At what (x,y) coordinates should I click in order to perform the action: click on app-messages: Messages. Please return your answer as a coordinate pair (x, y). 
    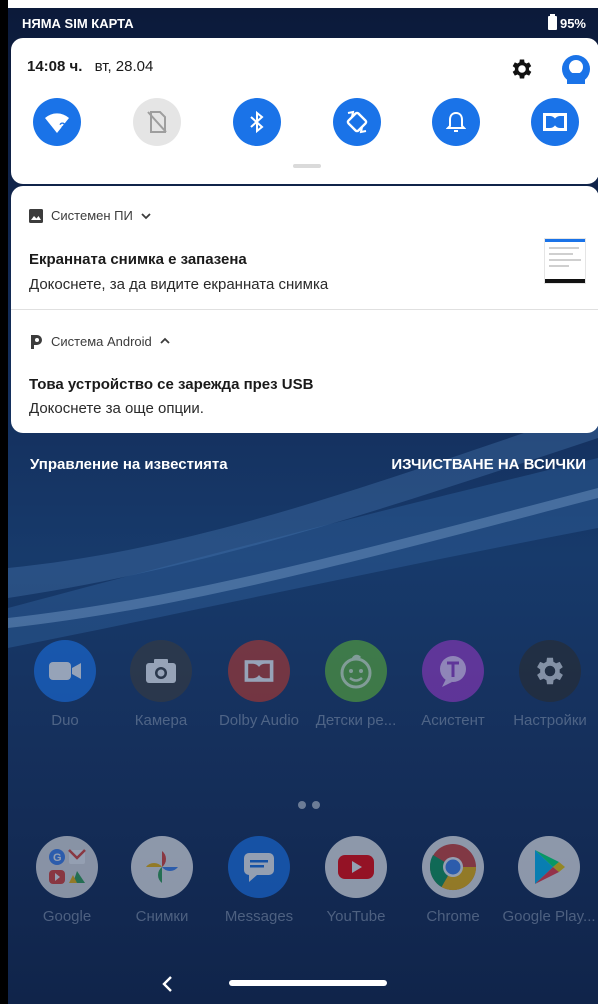
    Looking at the image, I should click on (259, 880).